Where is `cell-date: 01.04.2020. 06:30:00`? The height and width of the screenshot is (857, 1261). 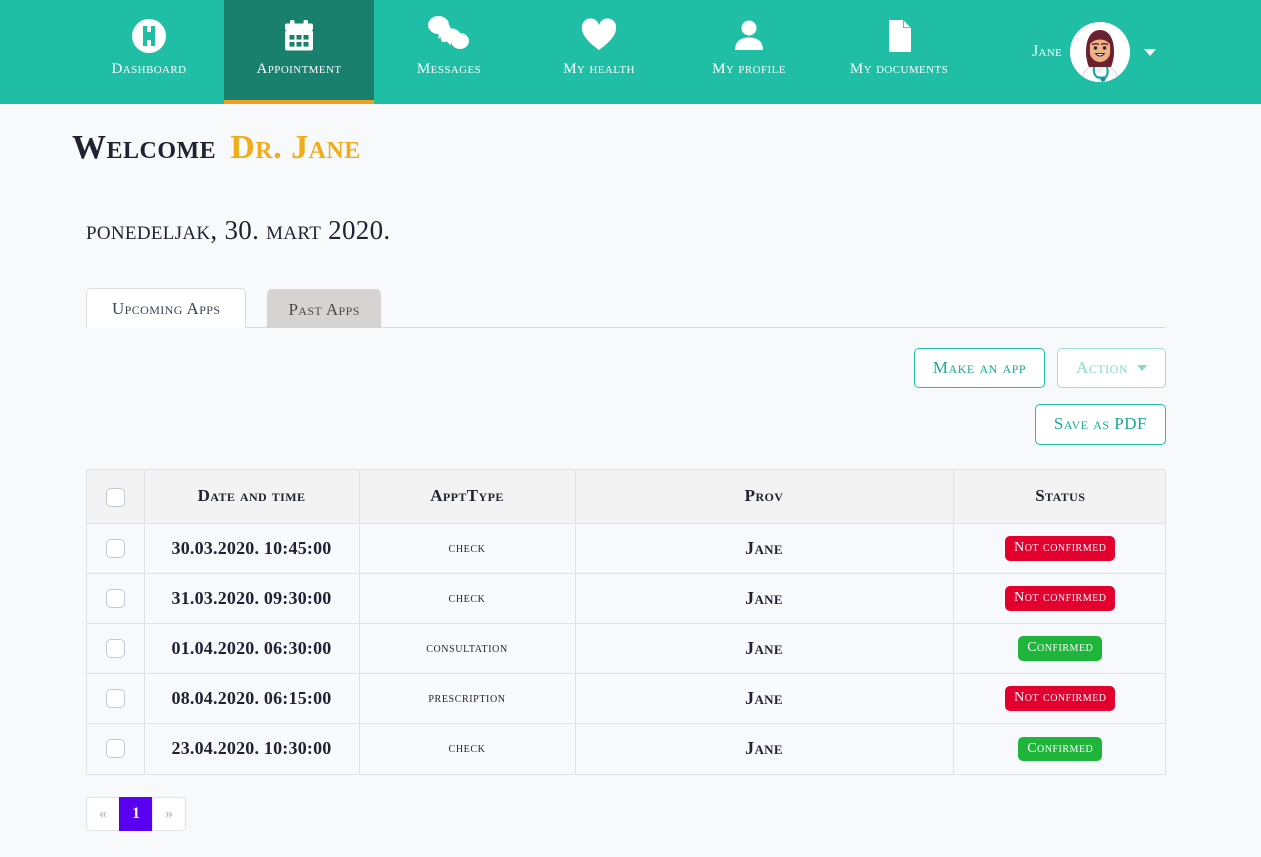 cell-date: 01.04.2020. 06:30:00 is located at coordinates (252, 649).